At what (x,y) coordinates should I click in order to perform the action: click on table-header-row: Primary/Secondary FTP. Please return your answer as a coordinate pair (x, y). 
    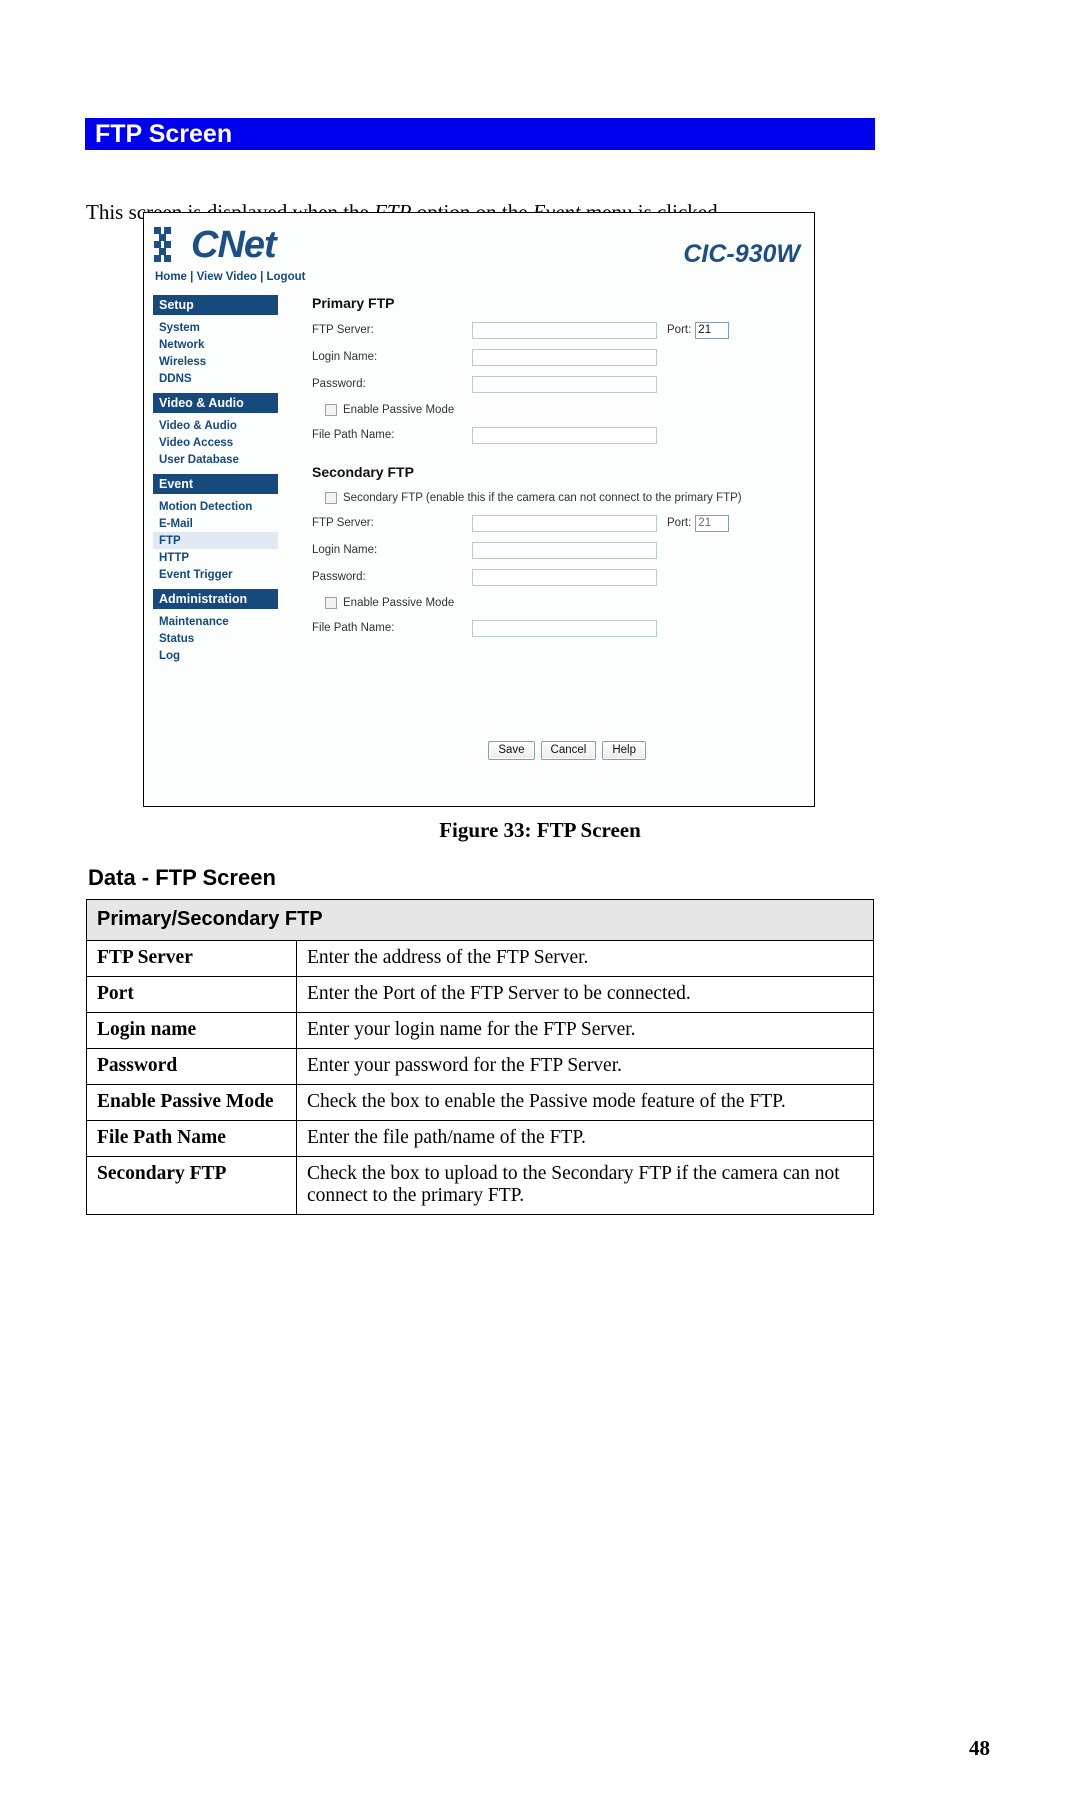
    Looking at the image, I should click on (480, 920).